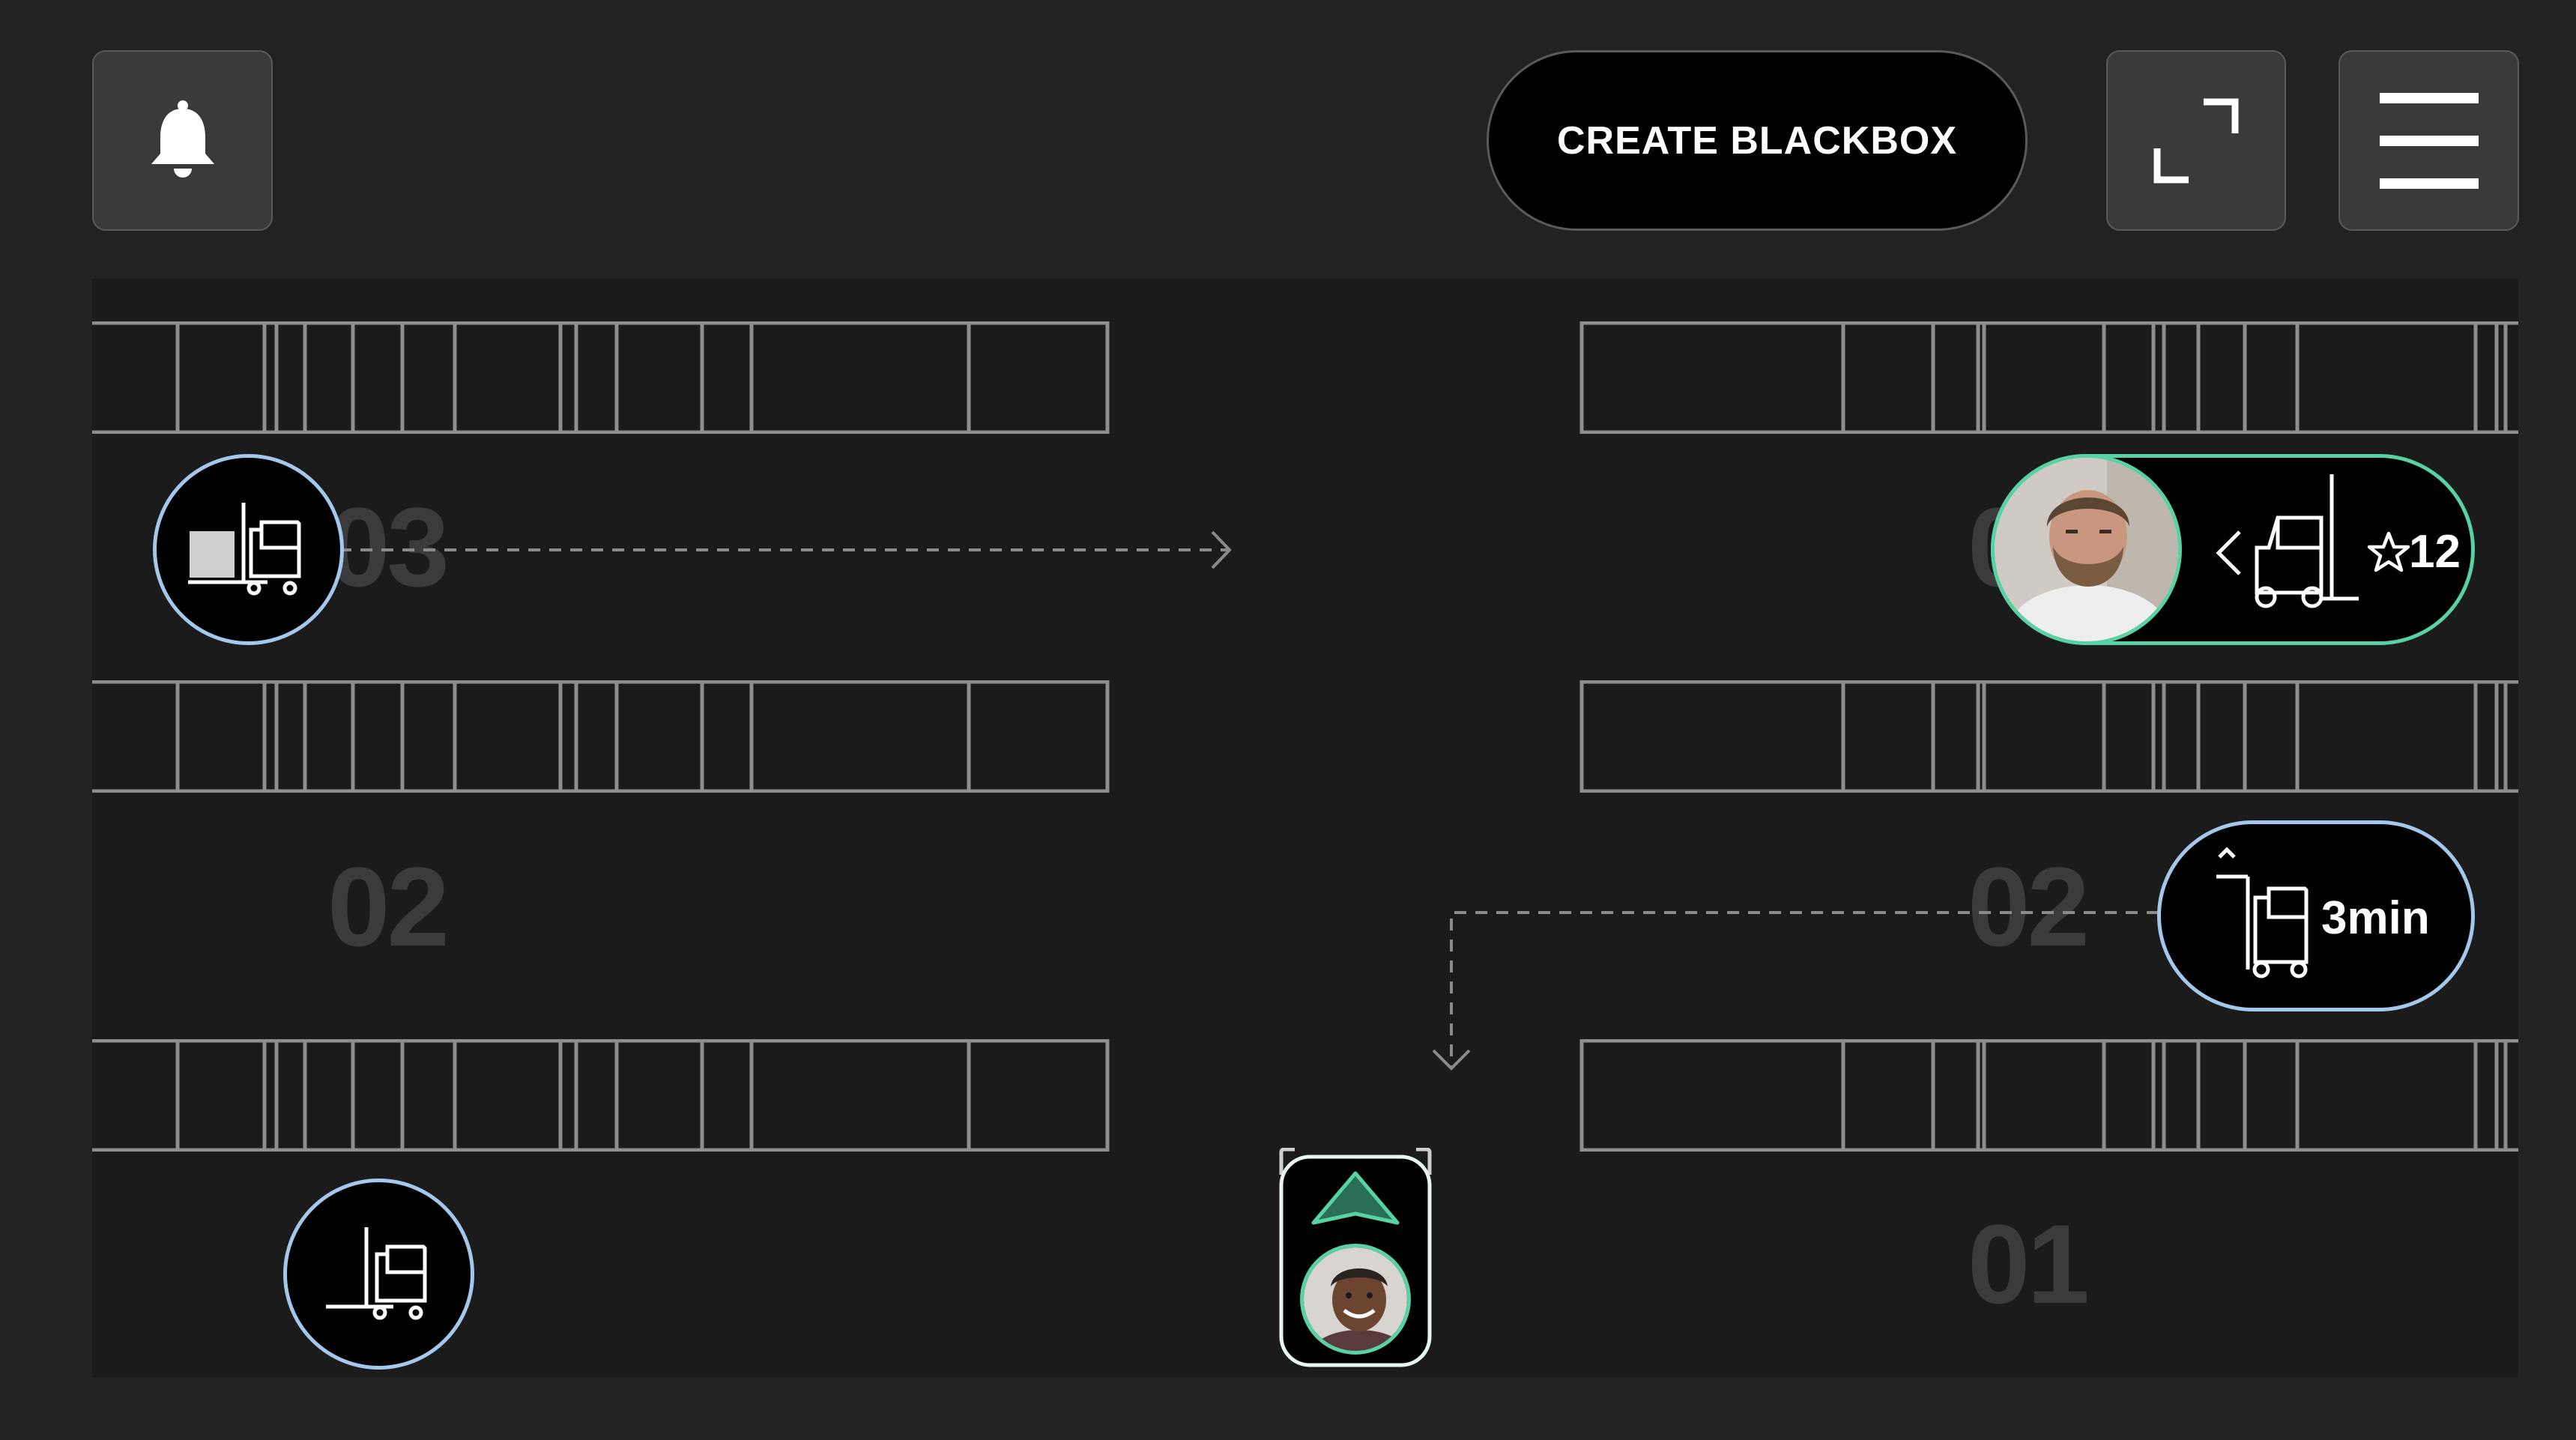 This screenshot has width=2576, height=1440. Describe the element at coordinates (1837, 991) in the screenshot. I see `route-path-bottom` at that location.